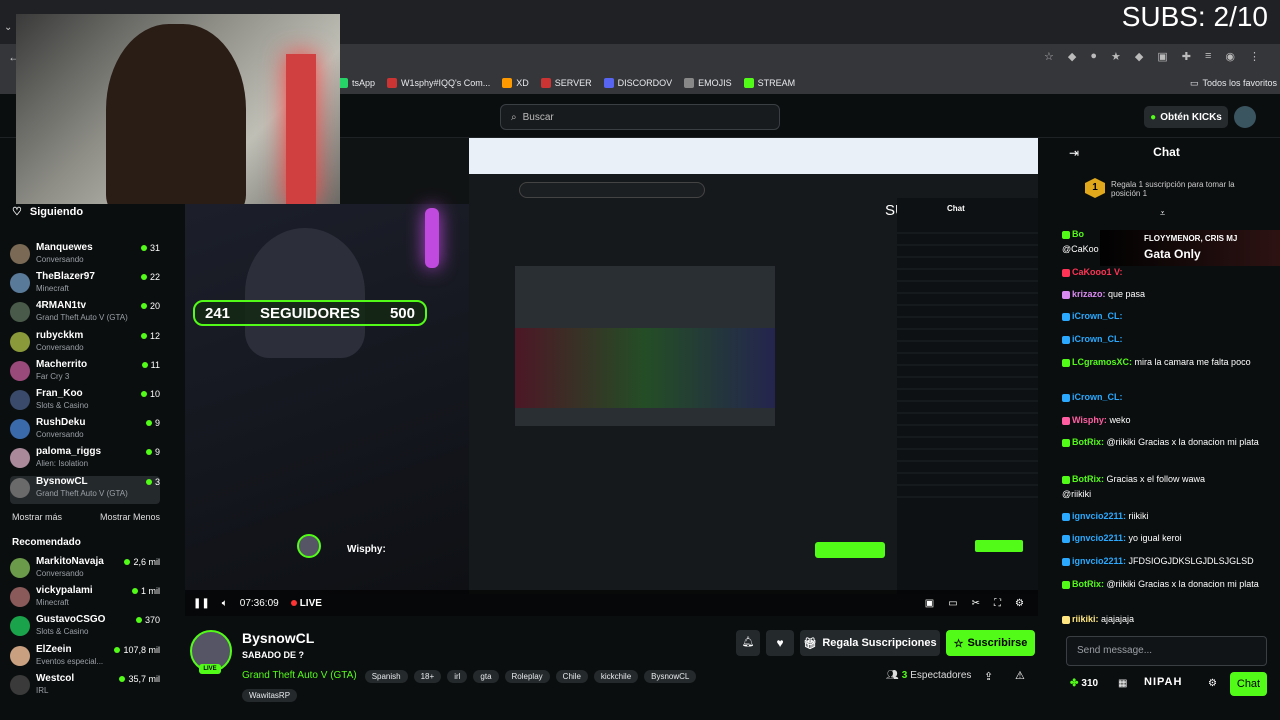  I want to click on menu-icon: ≡, so click(1208, 56).